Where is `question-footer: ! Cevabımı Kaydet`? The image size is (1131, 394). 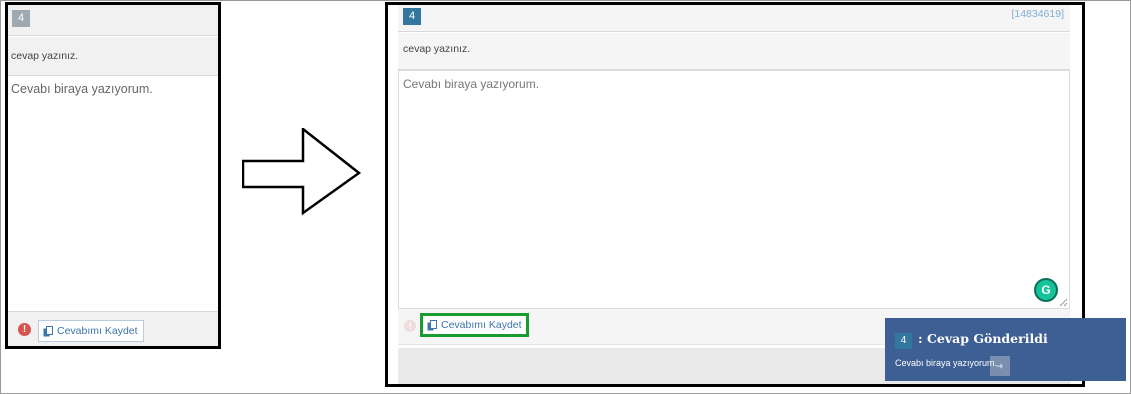 question-footer: ! Cevabımı Kaydet is located at coordinates (113, 328).